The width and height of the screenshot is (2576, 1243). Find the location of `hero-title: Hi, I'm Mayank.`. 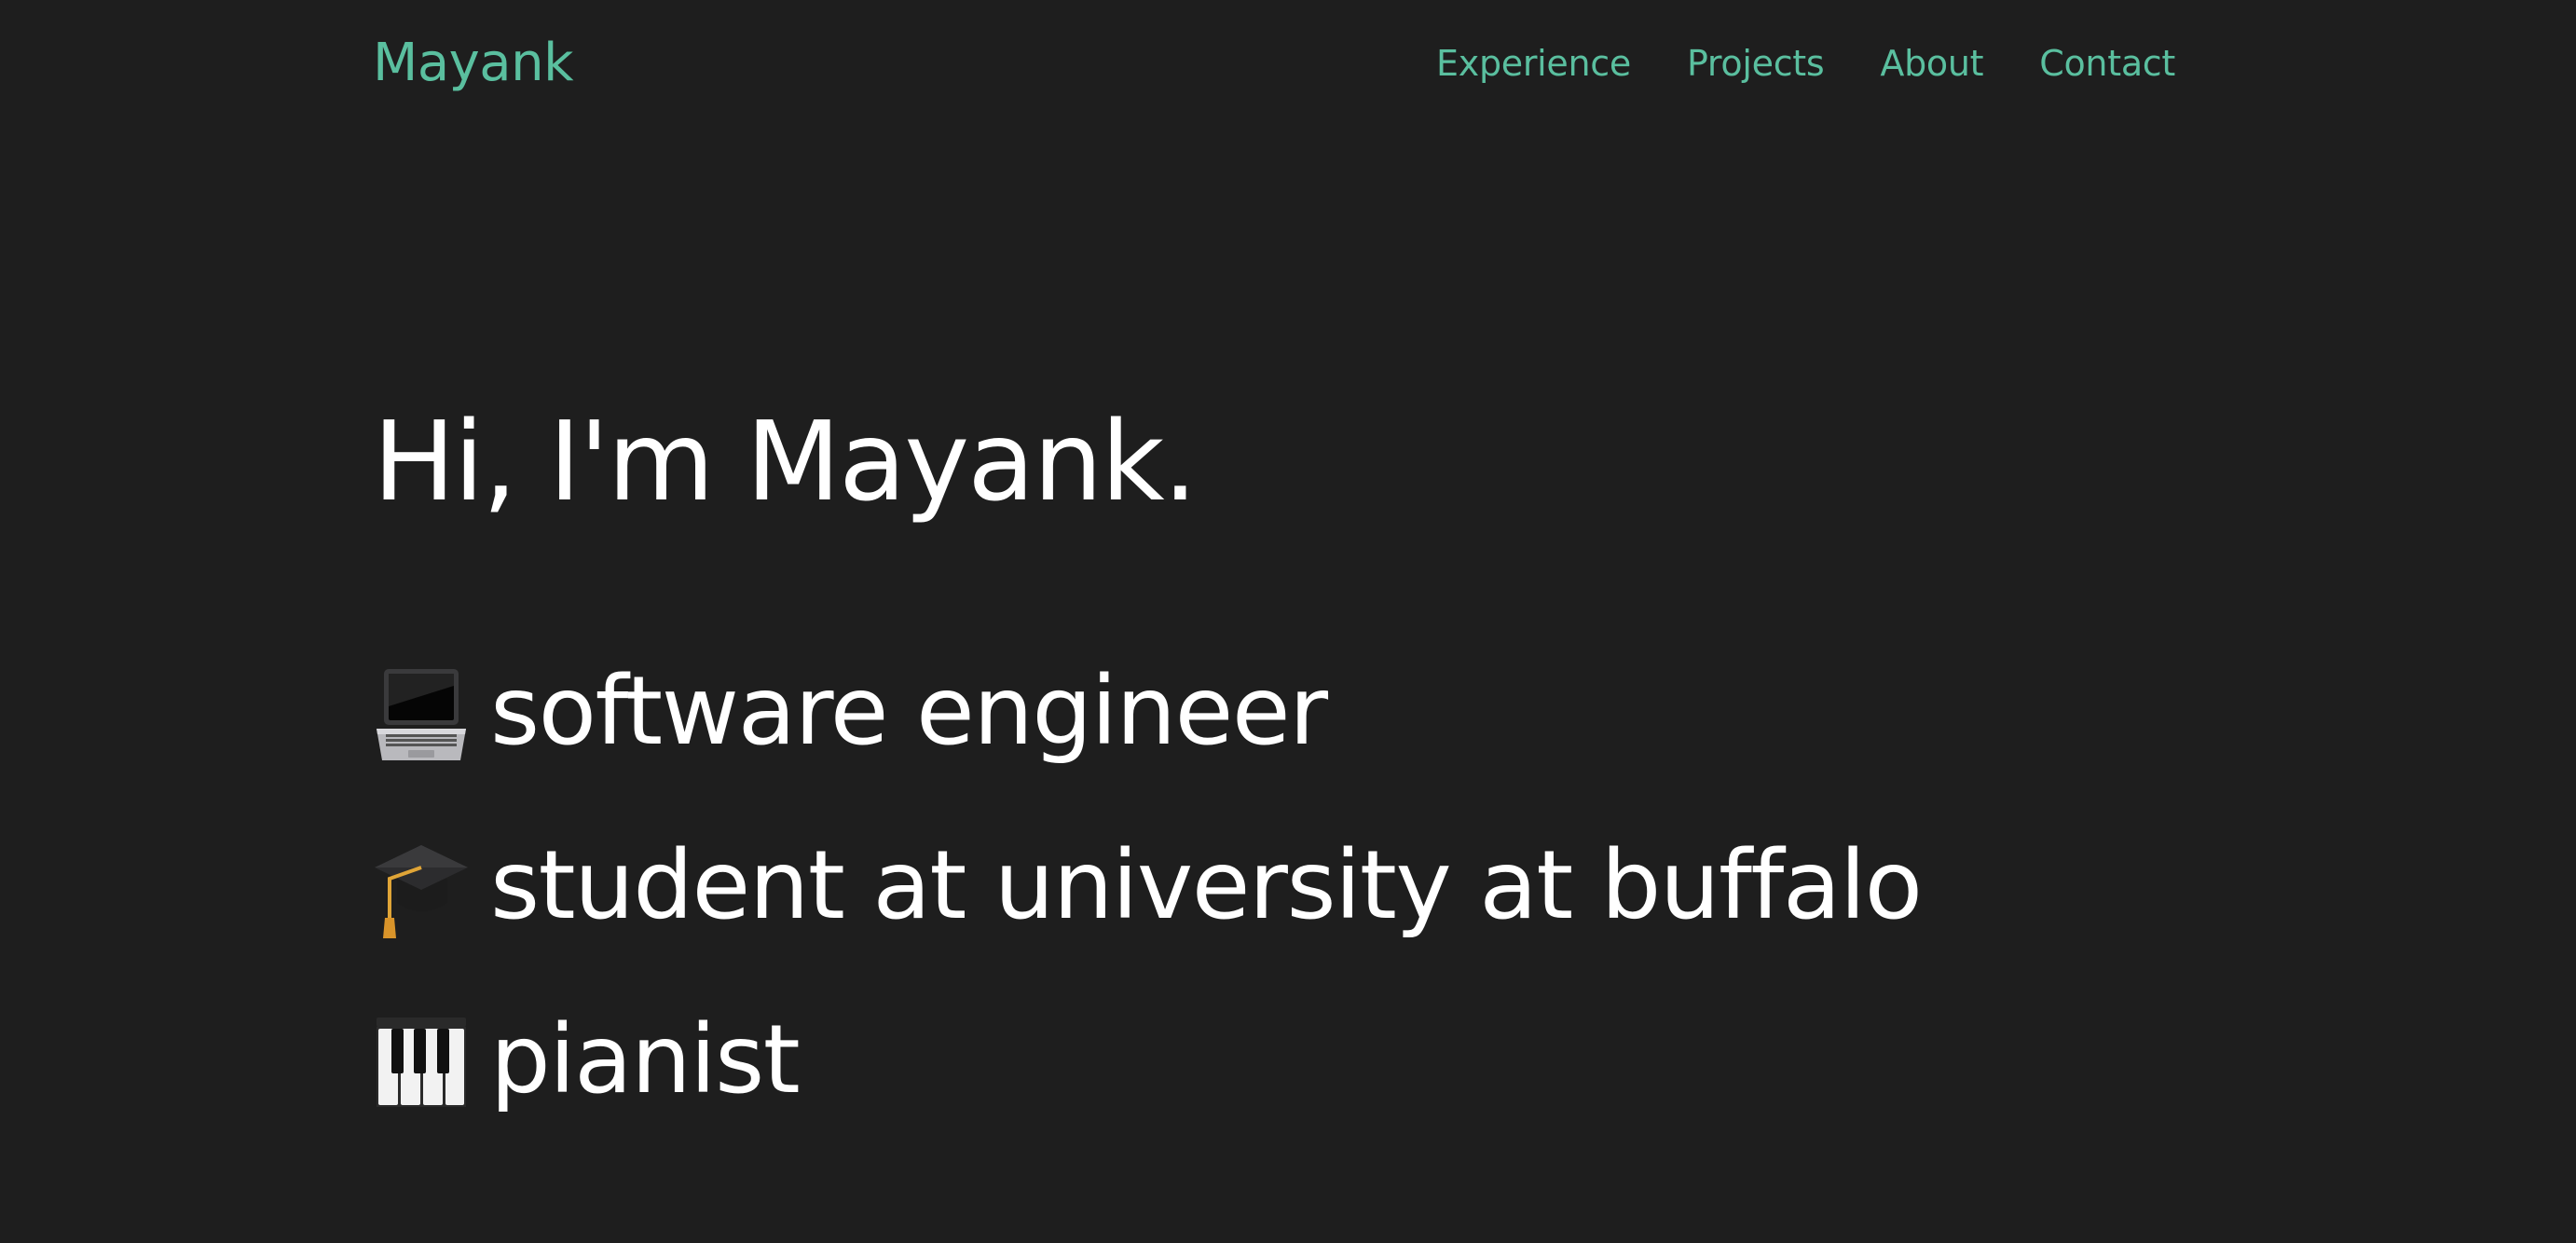

hero-title: Hi, I'm Mayank. is located at coordinates (785, 461).